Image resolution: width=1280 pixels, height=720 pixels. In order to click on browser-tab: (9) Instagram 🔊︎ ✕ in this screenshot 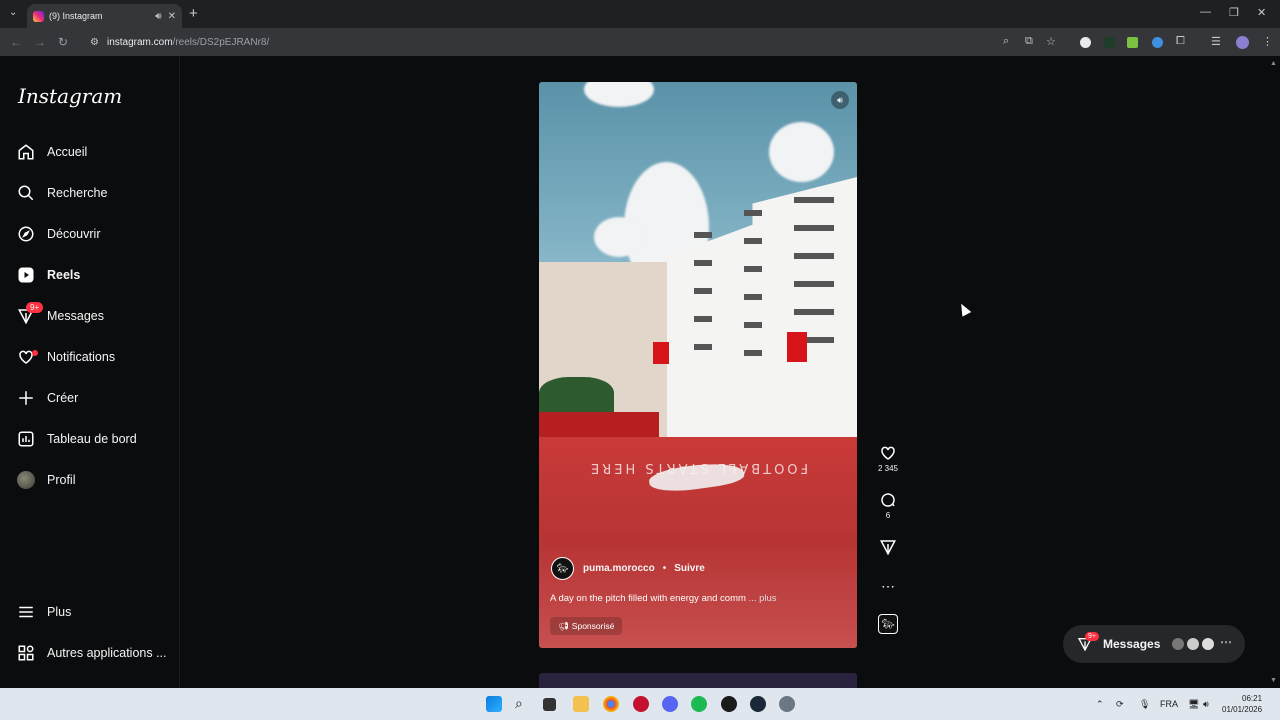, I will do `click(104, 16)`.